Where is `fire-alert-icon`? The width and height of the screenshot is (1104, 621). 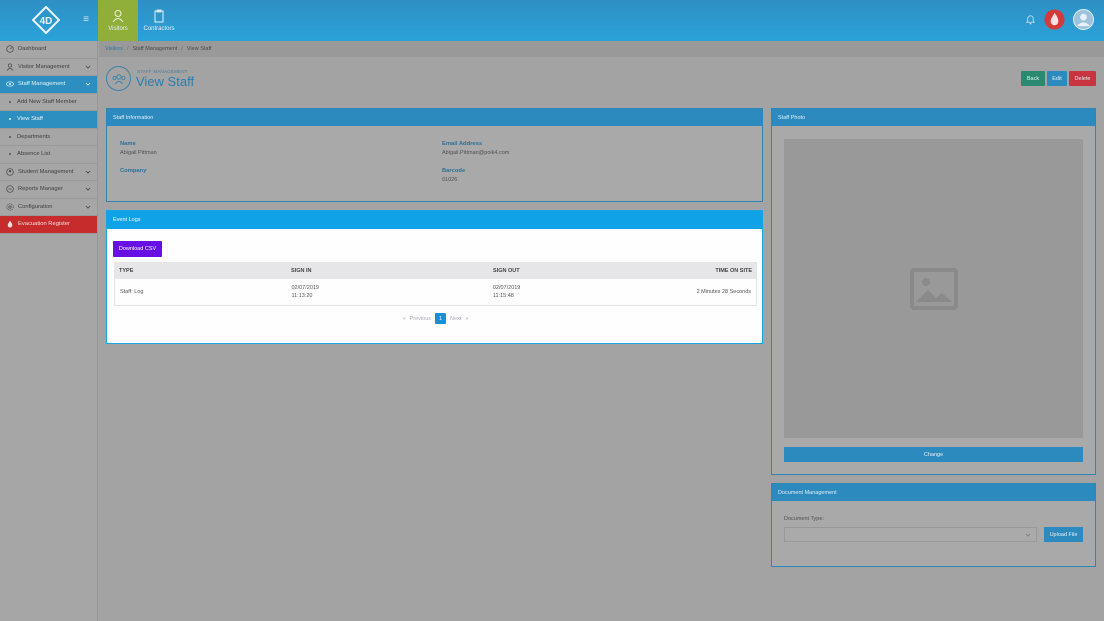
fire-alert-icon is located at coordinates (1054, 19).